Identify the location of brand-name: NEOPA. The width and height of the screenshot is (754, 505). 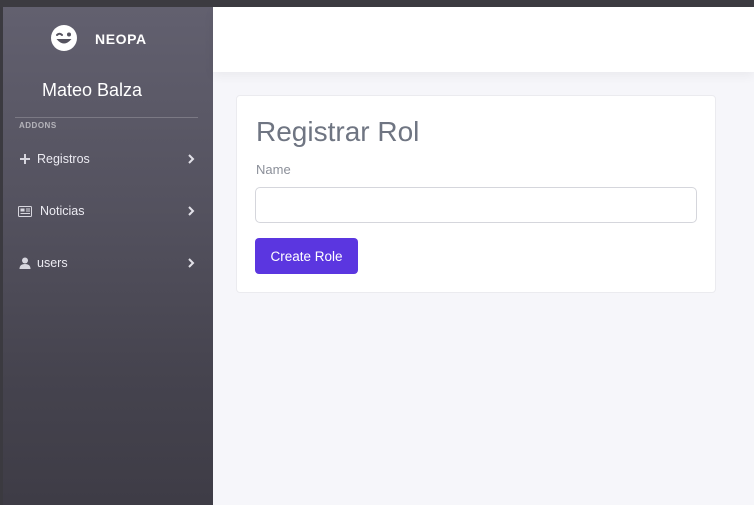
(121, 39).